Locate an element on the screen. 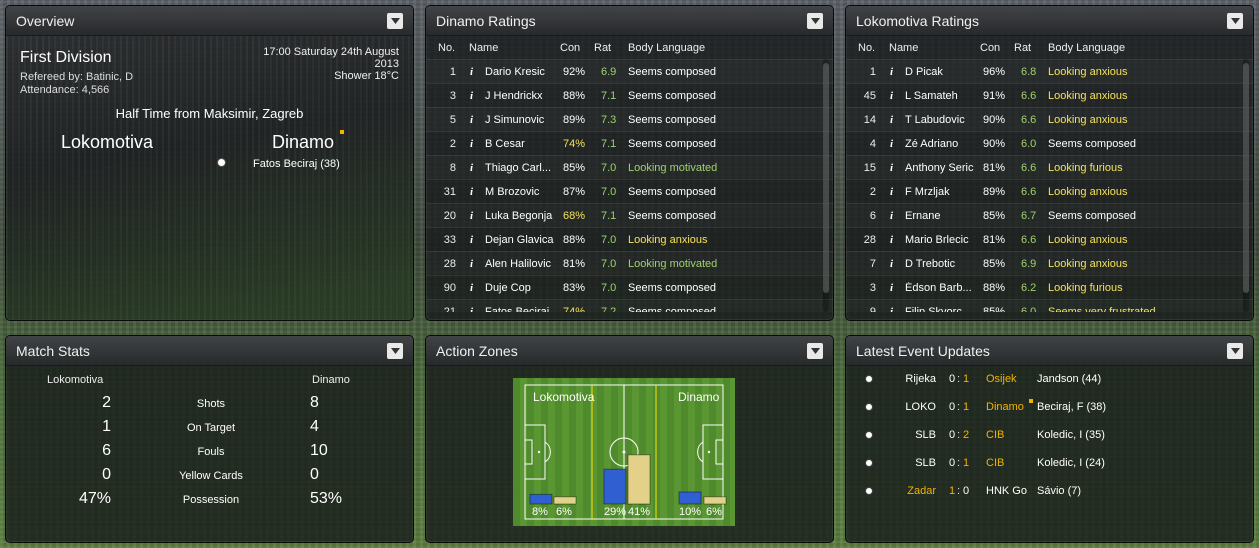  player-name: J Hendrickx is located at coordinates (520, 96).